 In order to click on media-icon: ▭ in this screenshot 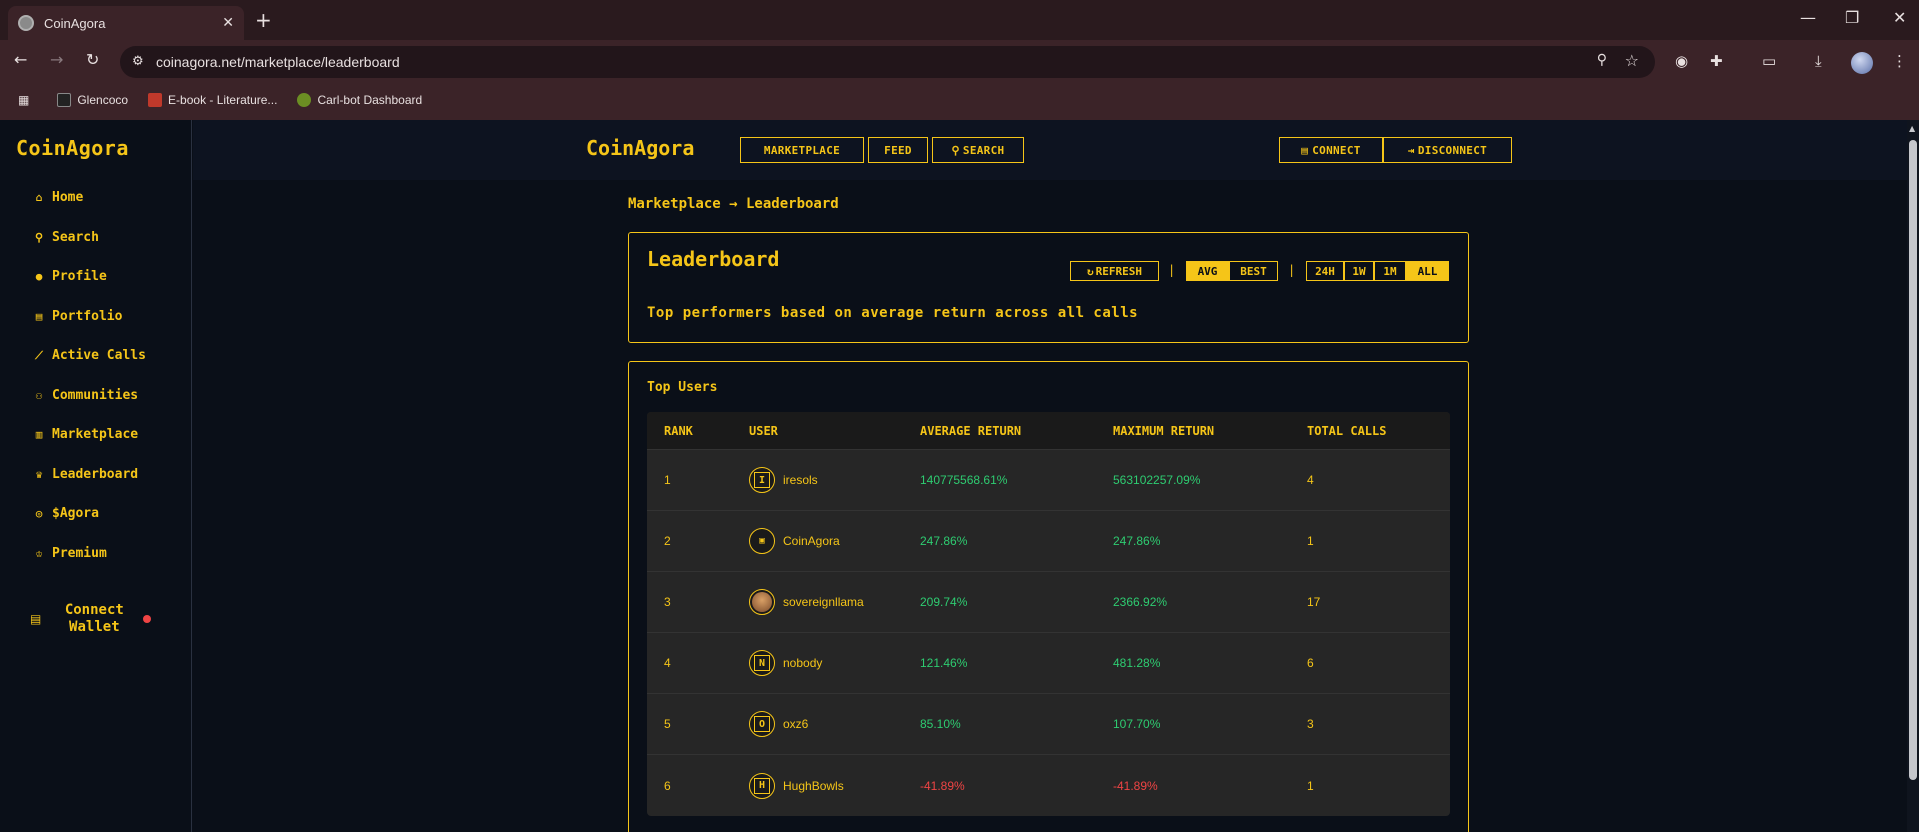, I will do `click(1769, 61)`.